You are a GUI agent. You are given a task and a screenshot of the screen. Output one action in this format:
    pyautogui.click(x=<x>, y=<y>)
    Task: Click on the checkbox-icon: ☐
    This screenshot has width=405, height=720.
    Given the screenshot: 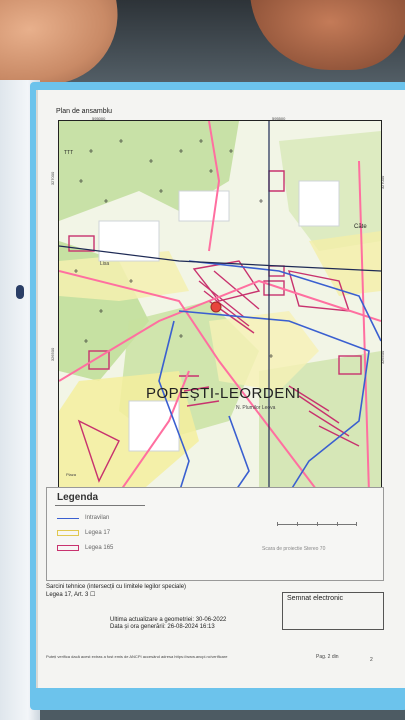 What is the action you would take?
    pyautogui.click(x=93, y=595)
    